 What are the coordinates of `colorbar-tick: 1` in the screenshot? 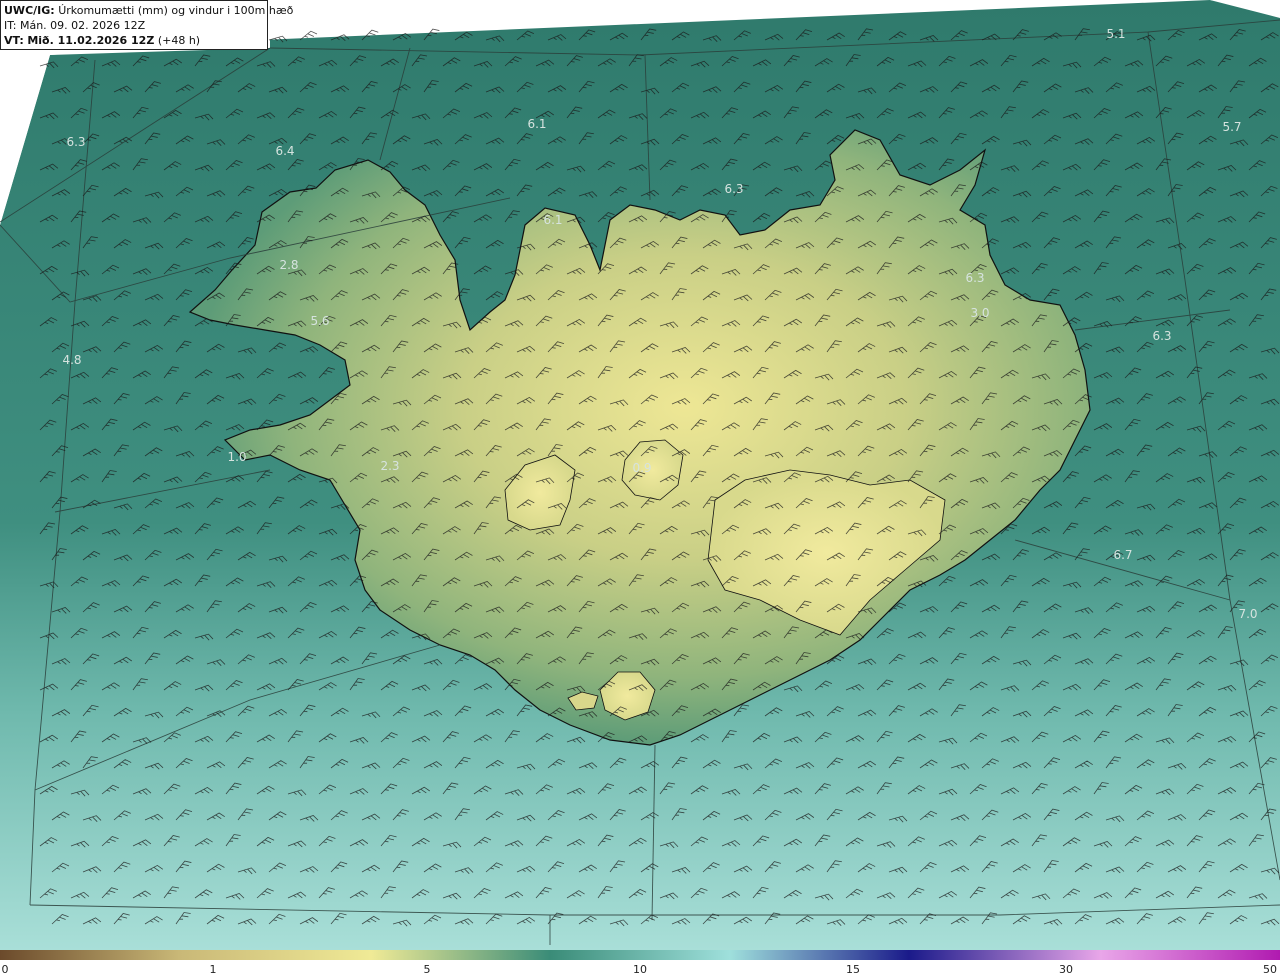 It's located at (213, 969).